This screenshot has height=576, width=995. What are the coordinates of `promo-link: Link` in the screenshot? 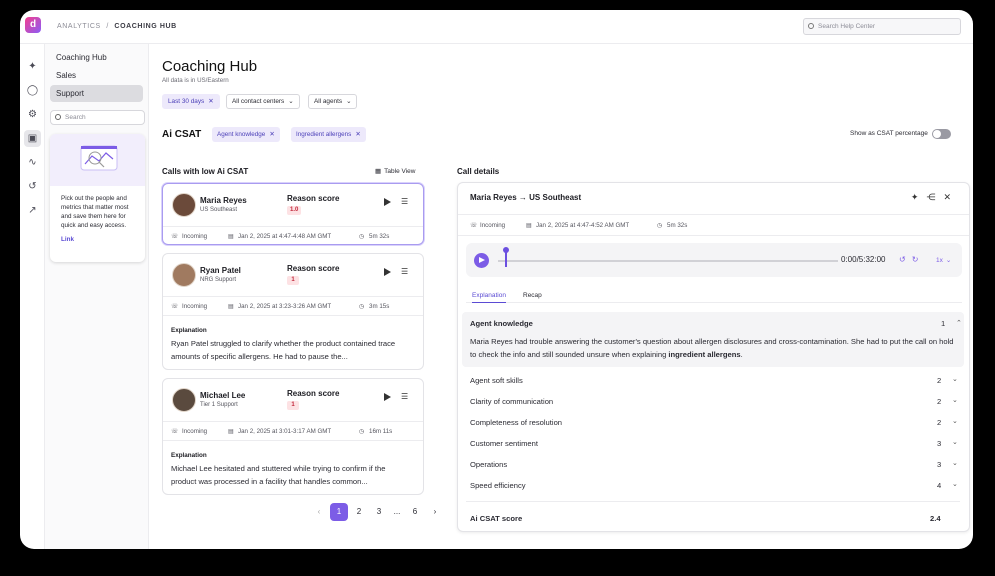 It's located at (67, 239).